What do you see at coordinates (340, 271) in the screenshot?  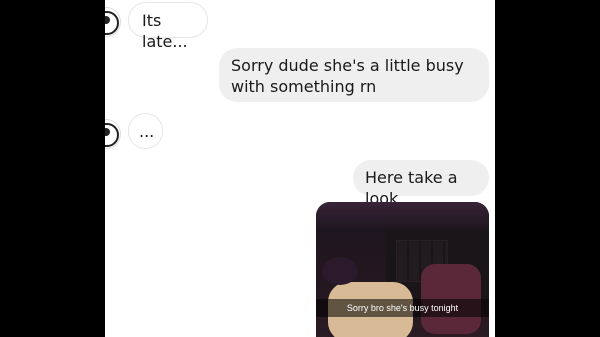 I see `photo-figure-head` at bounding box center [340, 271].